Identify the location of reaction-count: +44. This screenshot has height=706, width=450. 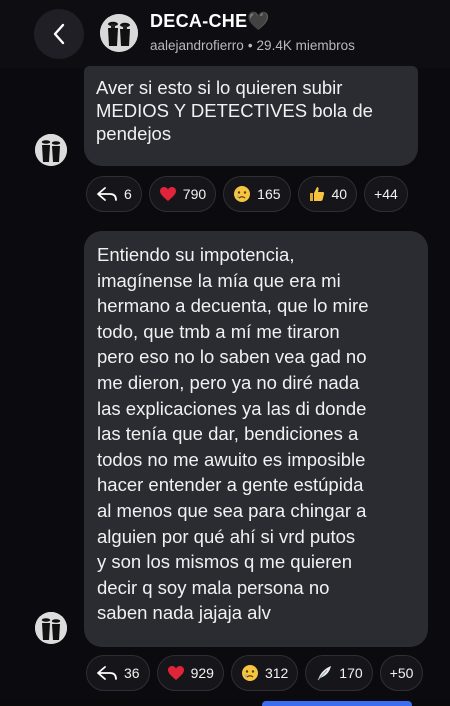
(386, 194).